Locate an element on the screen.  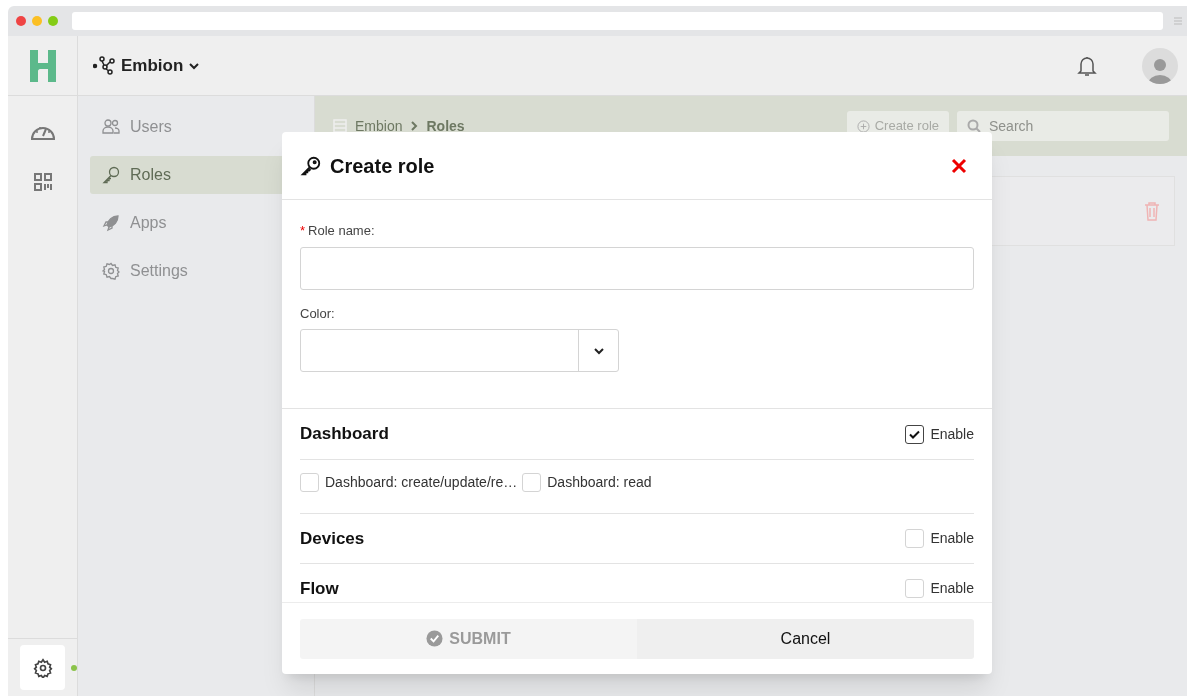
section-title: Dashboard is located at coordinates (345, 434).